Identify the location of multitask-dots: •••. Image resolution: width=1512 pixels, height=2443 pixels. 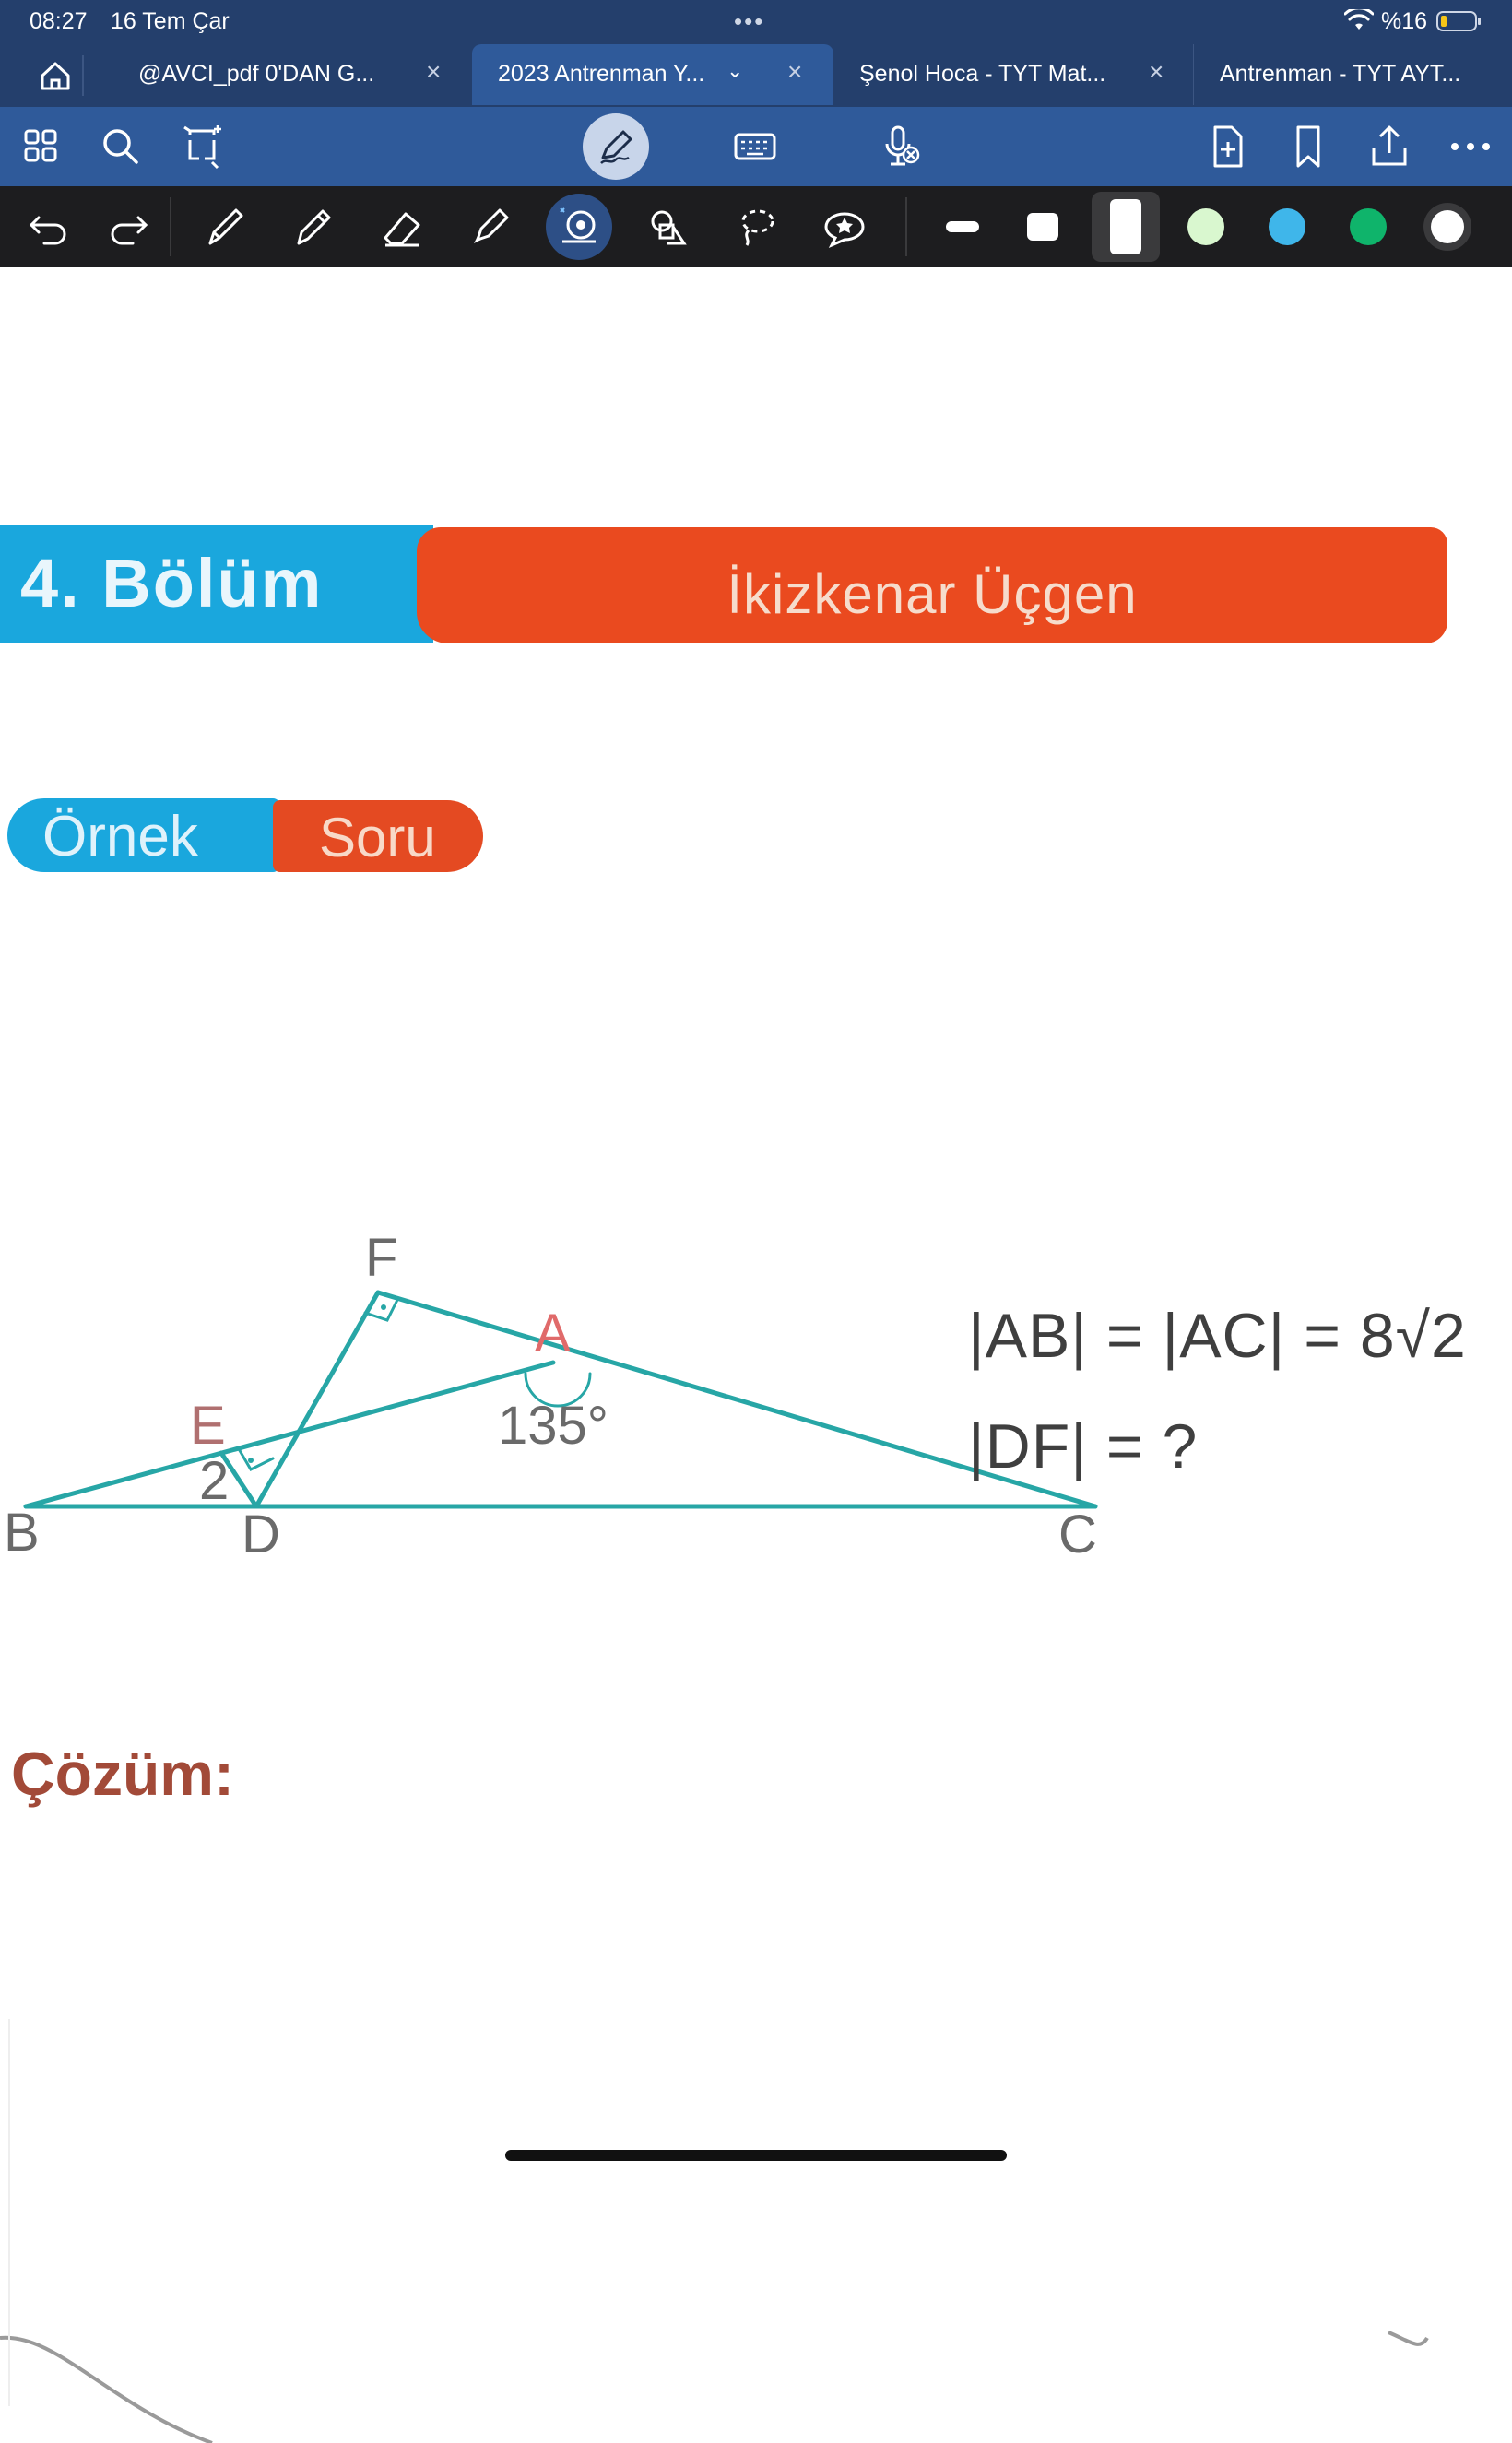
(749, 21).